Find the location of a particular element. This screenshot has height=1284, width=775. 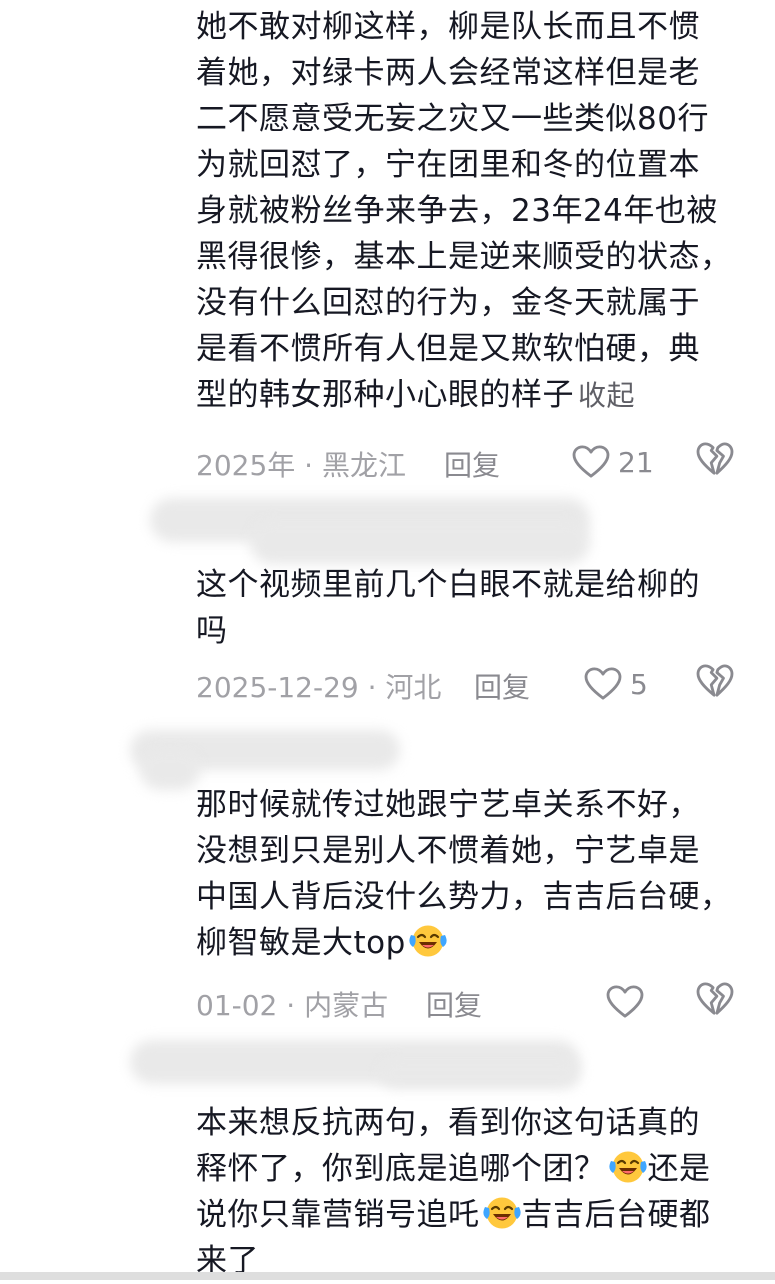

comment-line: 中国人背后没什么势力，吉吉后台硬， is located at coordinates (464, 897).